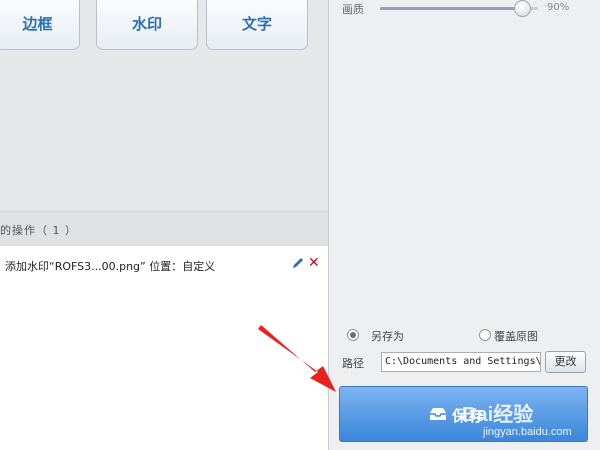  Describe the element at coordinates (498, 415) in the screenshot. I see `baidu-watermark: Bai经验` at that location.